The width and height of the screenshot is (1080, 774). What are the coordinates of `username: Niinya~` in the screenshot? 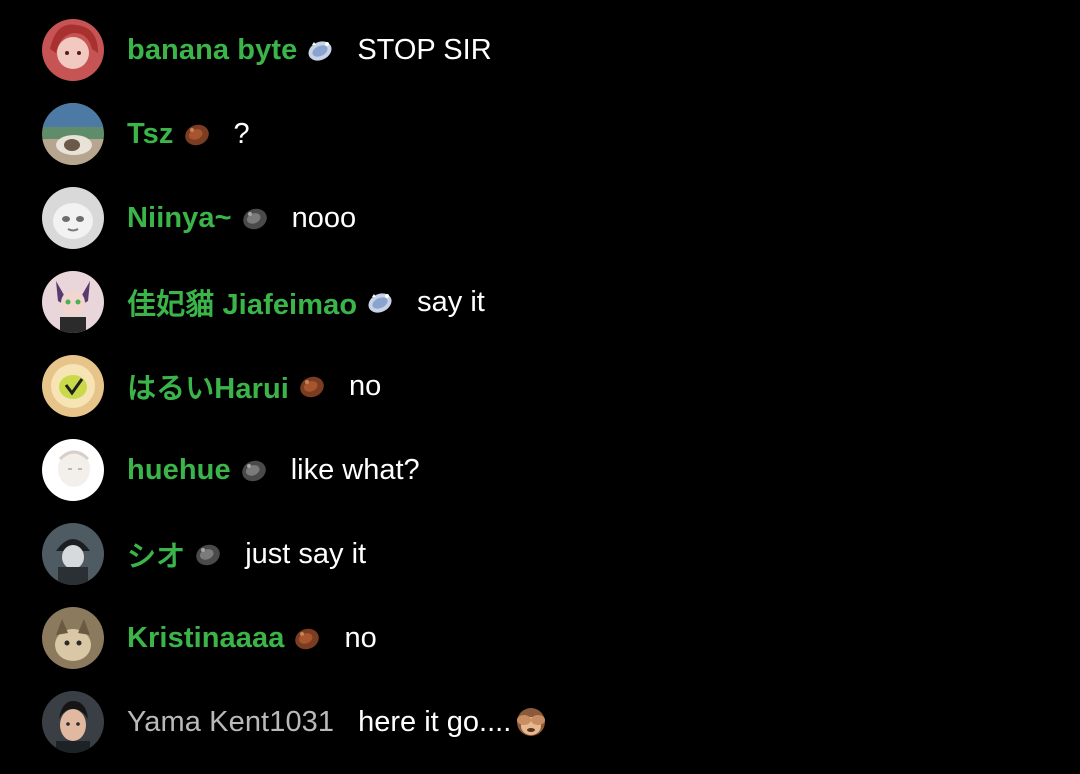 It's located at (179, 218).